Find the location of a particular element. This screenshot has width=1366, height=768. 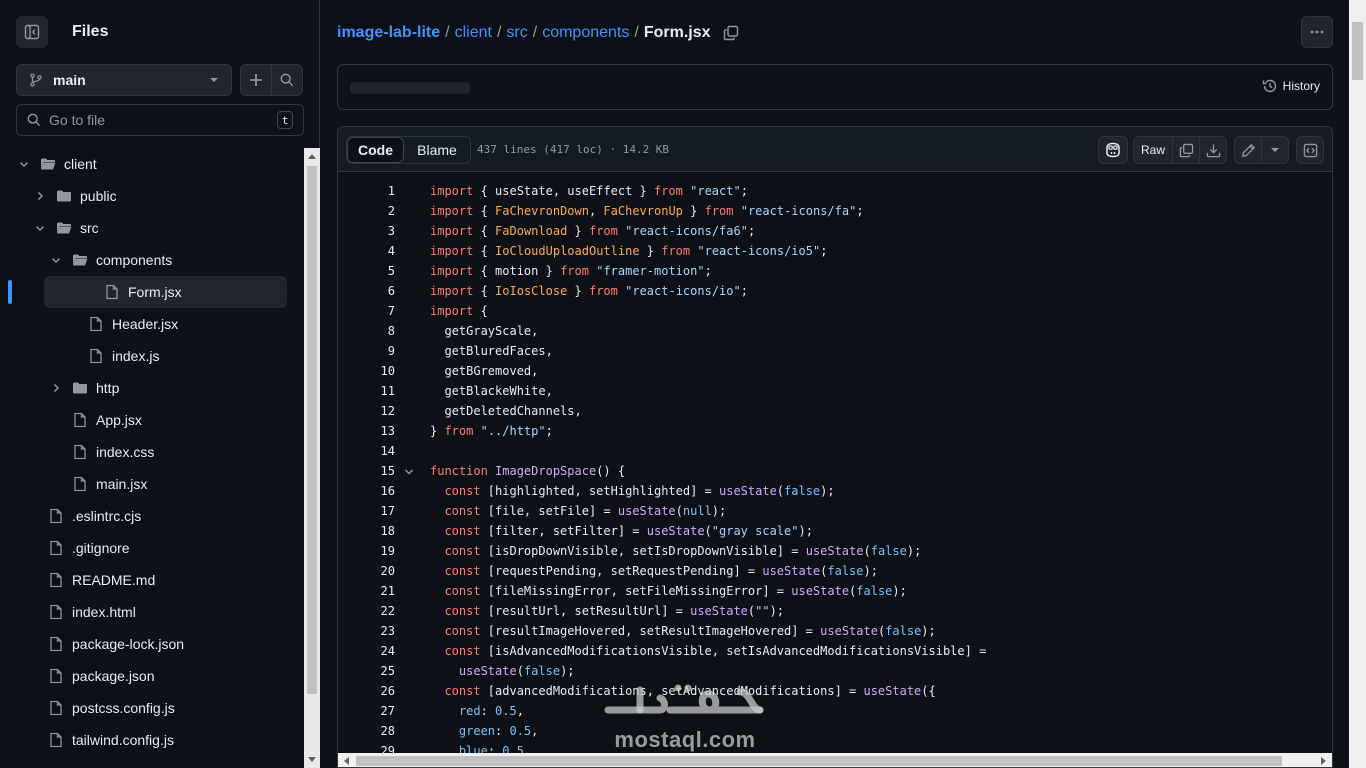

line-number: 27 is located at coordinates (366, 711).